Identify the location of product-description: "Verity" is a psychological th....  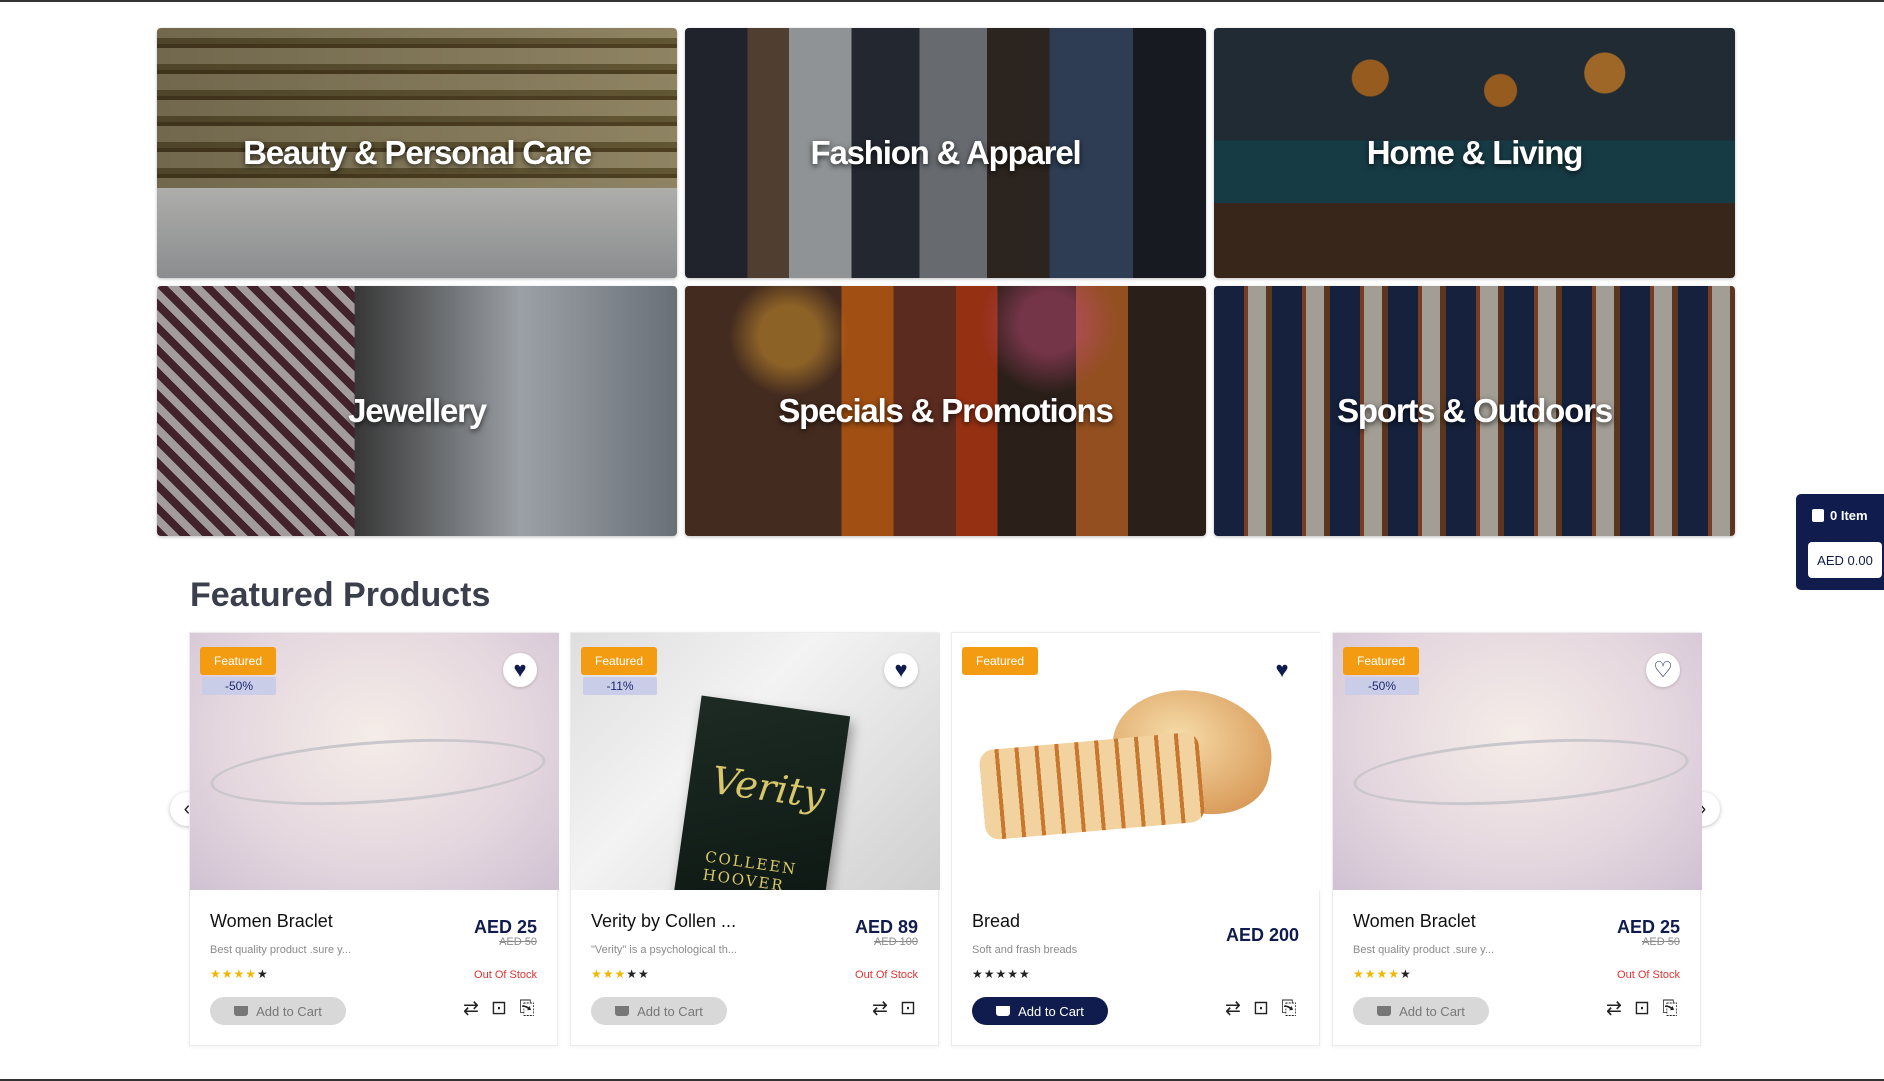
(664, 950).